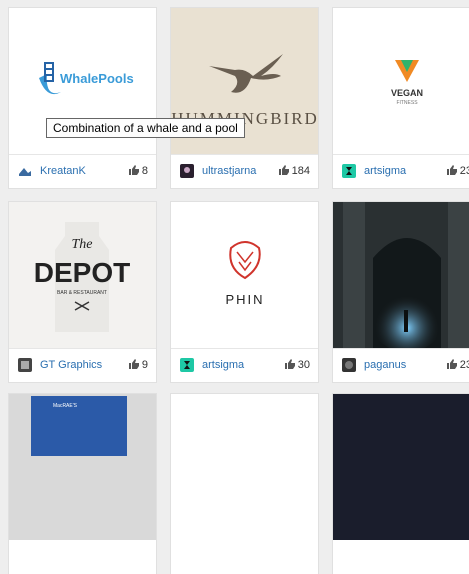 The width and height of the screenshot is (469, 574). I want to click on depot-logo: The DEPOT BAR & RESTAURANT, so click(82, 277).